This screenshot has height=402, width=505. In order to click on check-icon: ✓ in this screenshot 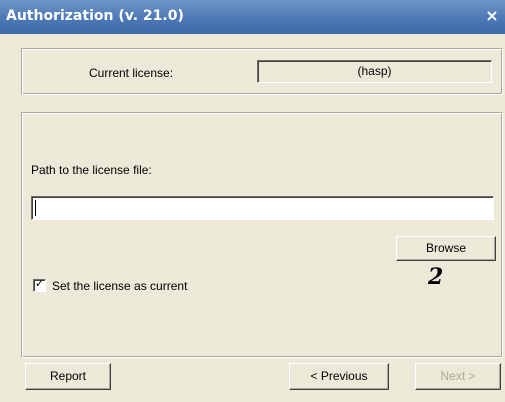, I will do `click(39, 283)`.